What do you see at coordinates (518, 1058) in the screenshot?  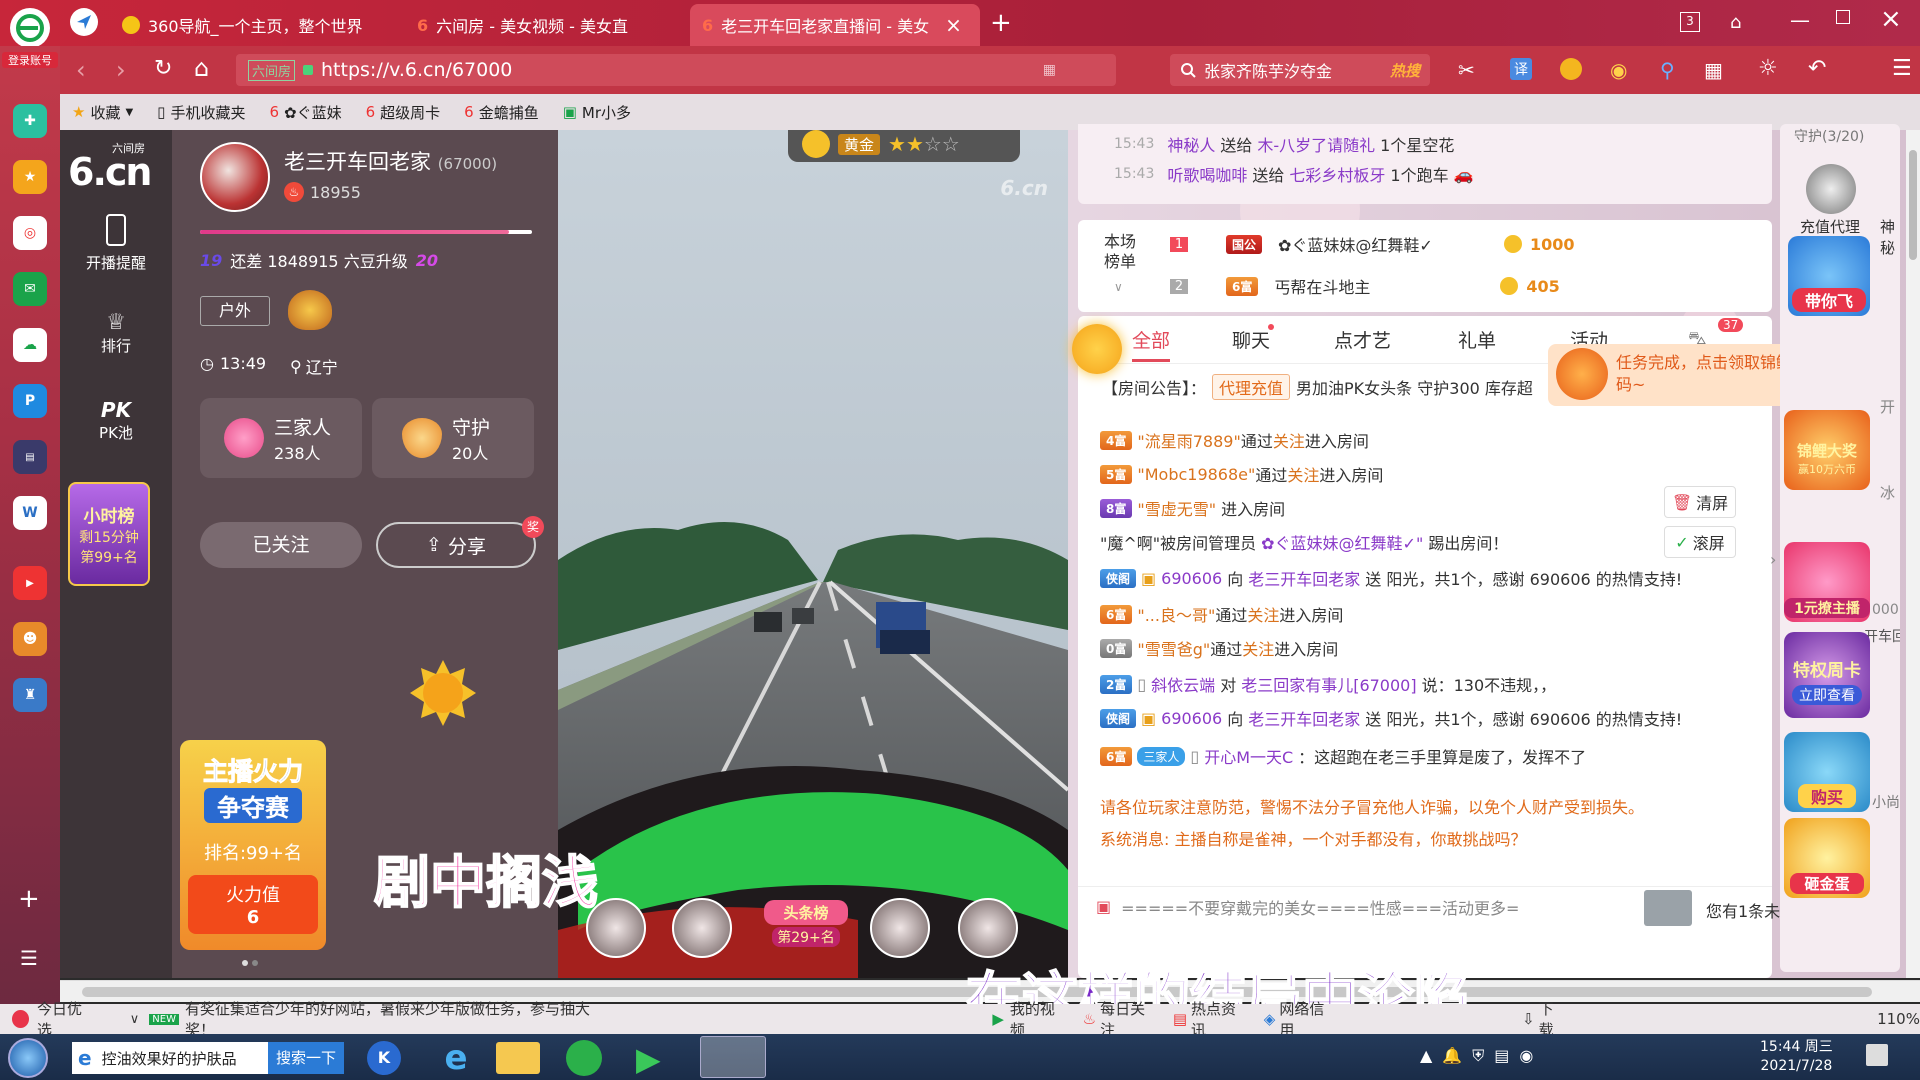 I see `taskbar-folder-icon` at bounding box center [518, 1058].